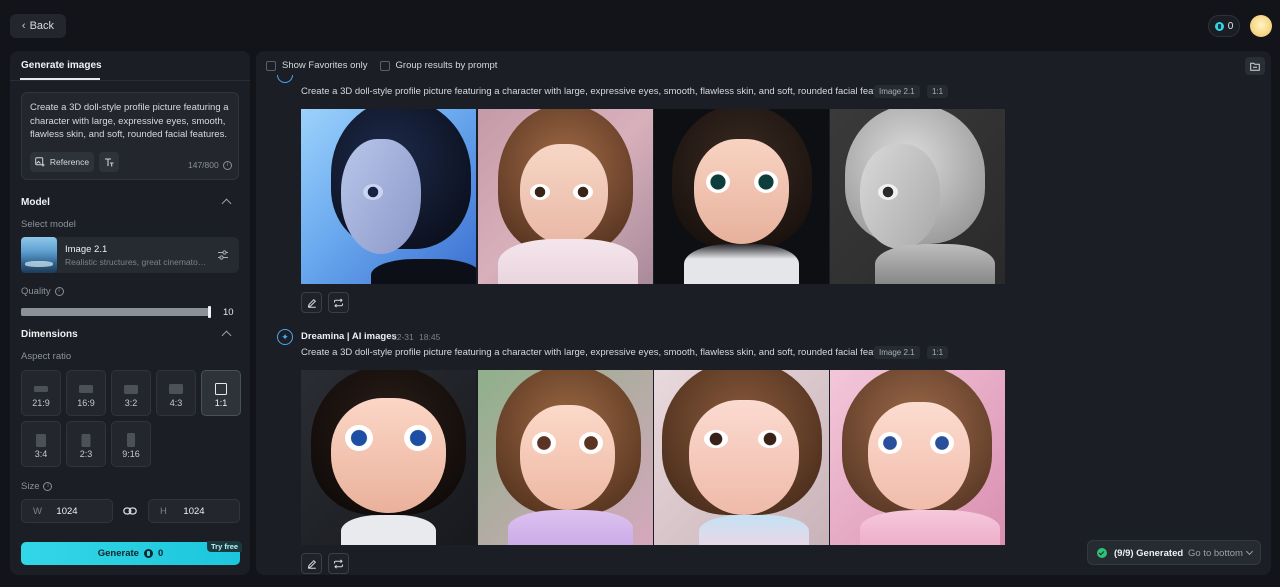 The height and width of the screenshot is (587, 1280). Describe the element at coordinates (226, 203) in the screenshot. I see `collapse-model-icon` at that location.